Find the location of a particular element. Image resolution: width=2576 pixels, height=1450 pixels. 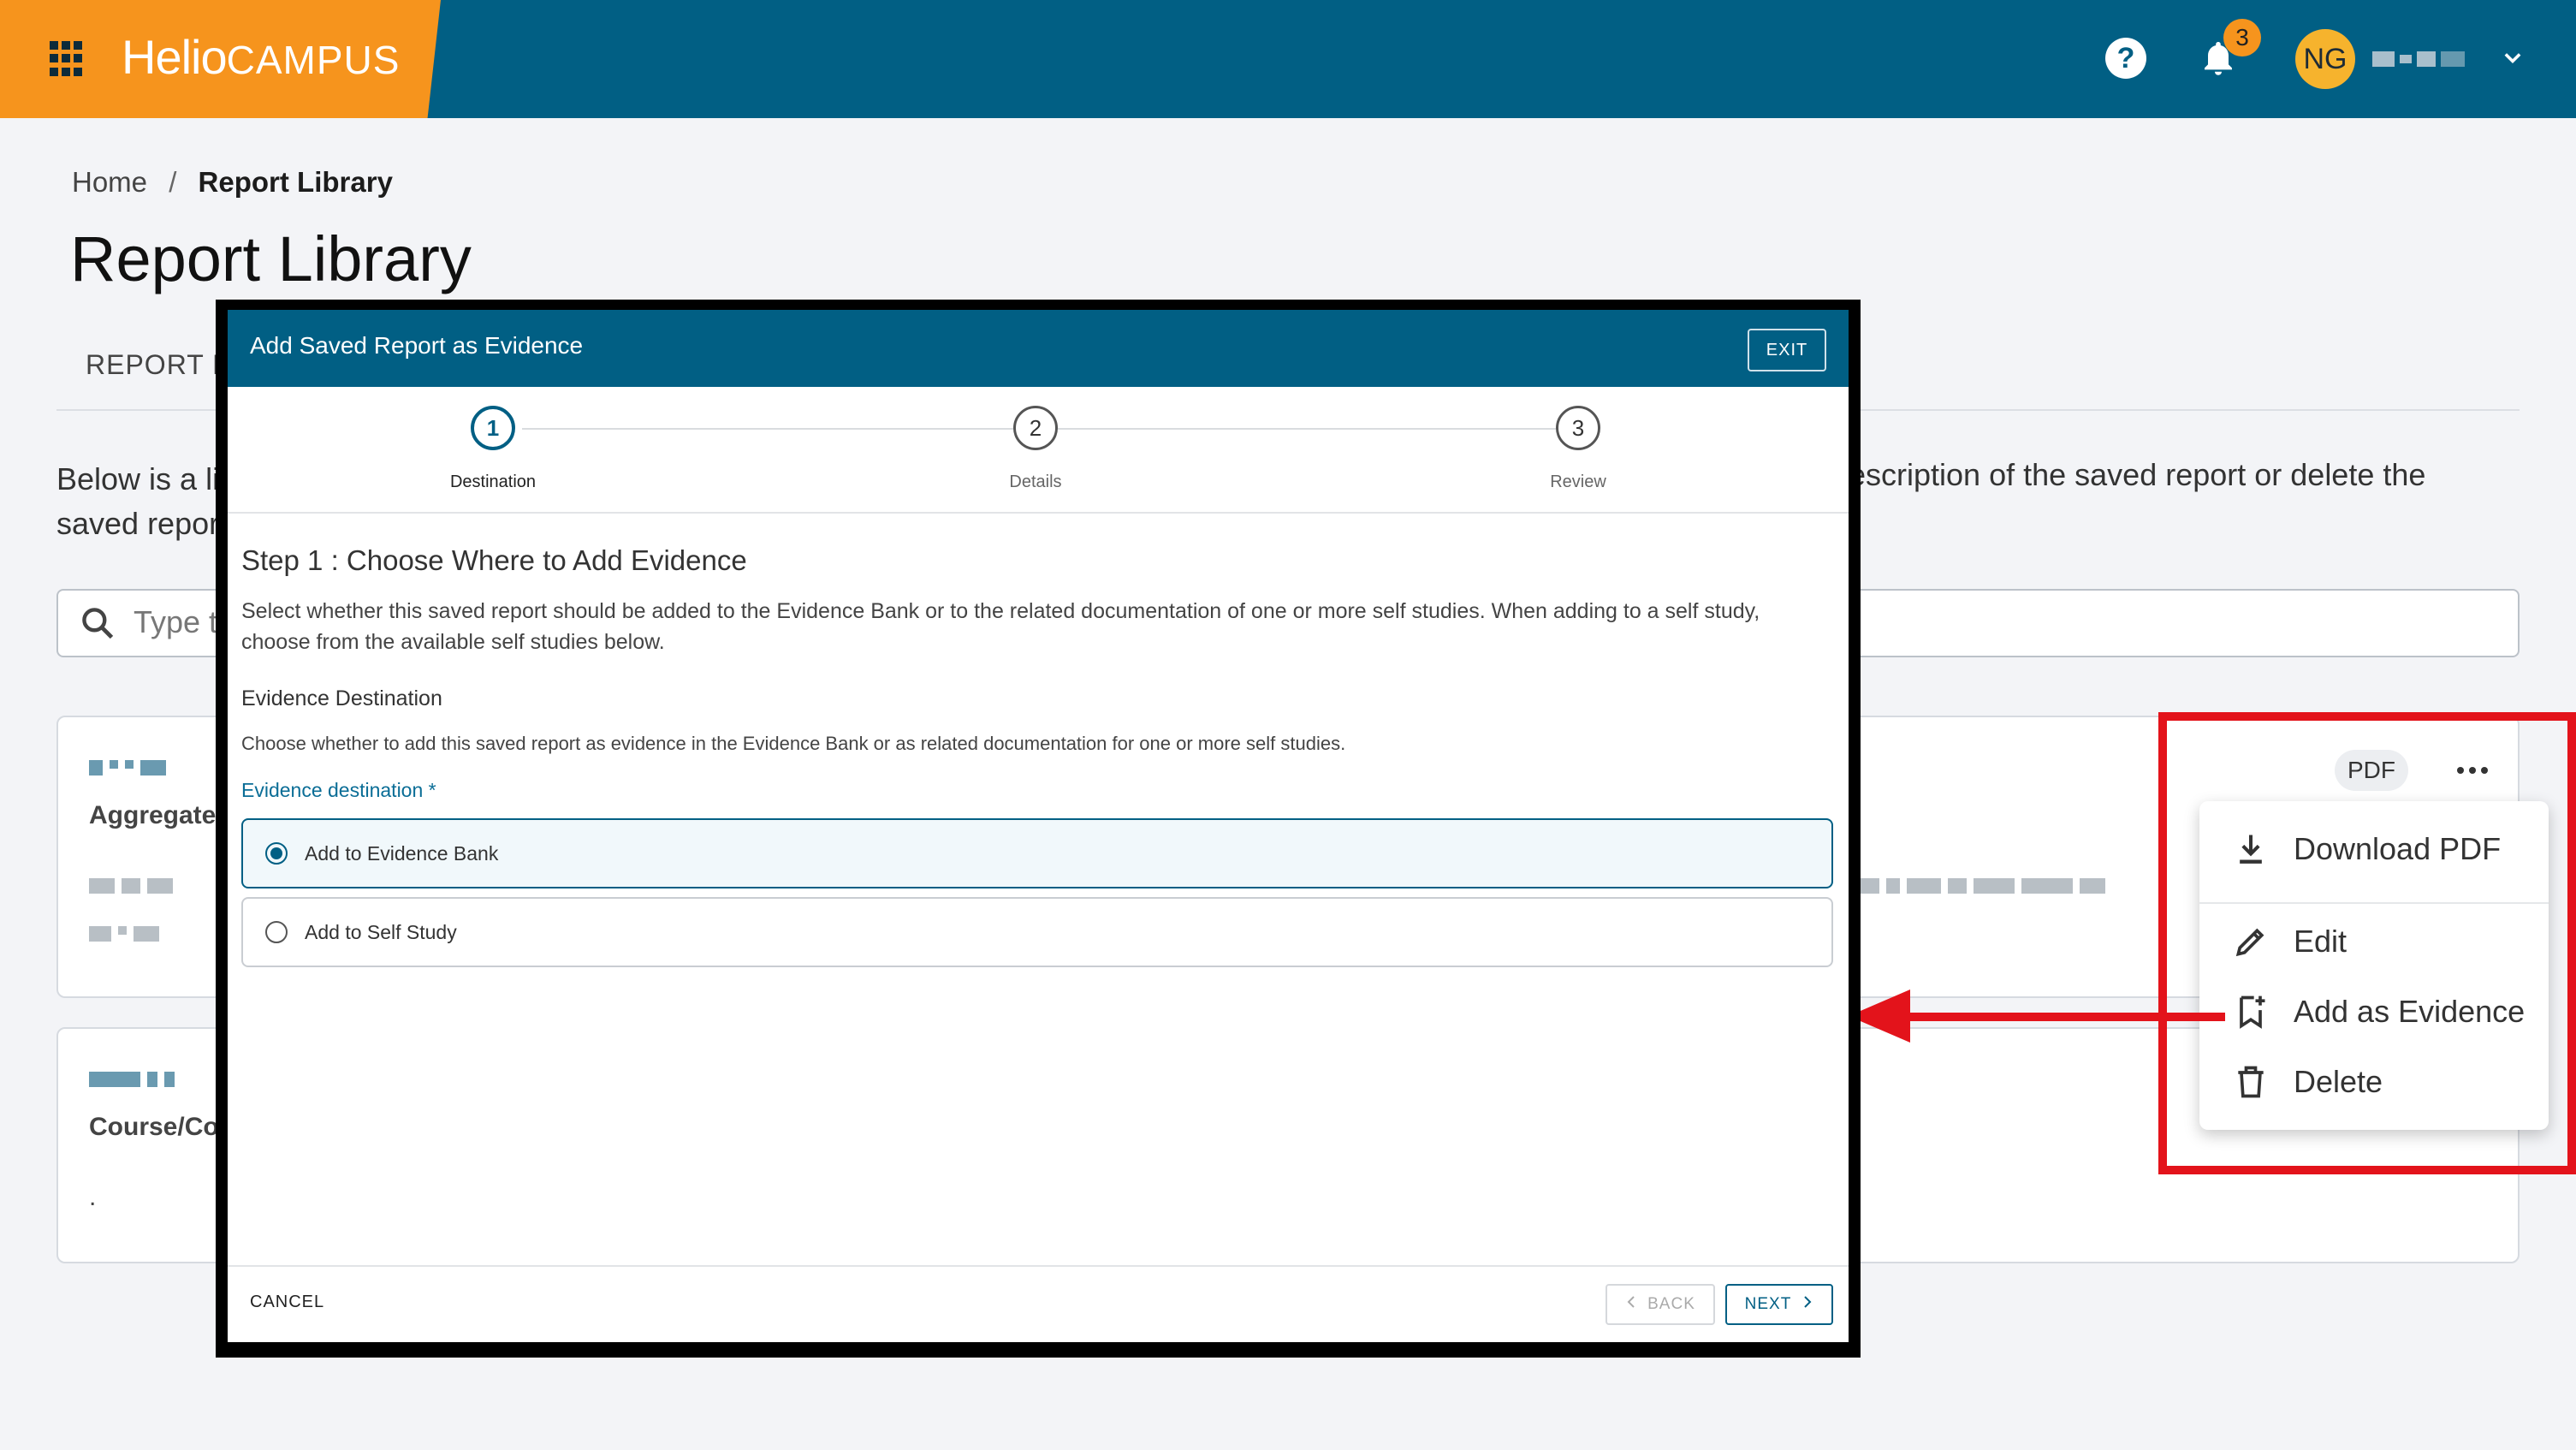

radio-unselected-indicator is located at coordinates (276, 932).